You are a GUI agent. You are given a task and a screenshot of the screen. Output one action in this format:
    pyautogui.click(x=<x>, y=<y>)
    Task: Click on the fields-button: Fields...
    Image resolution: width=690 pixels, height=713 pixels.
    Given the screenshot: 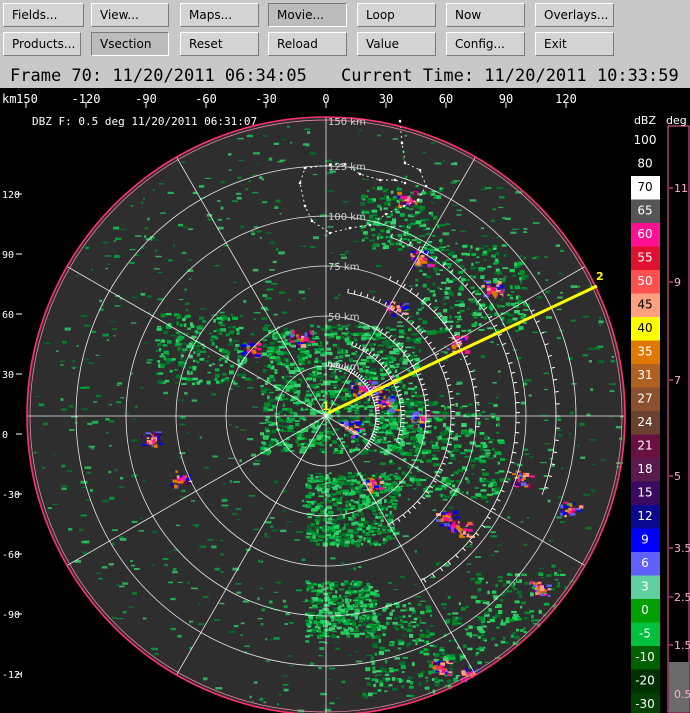 What is the action you would take?
    pyautogui.click(x=43, y=15)
    